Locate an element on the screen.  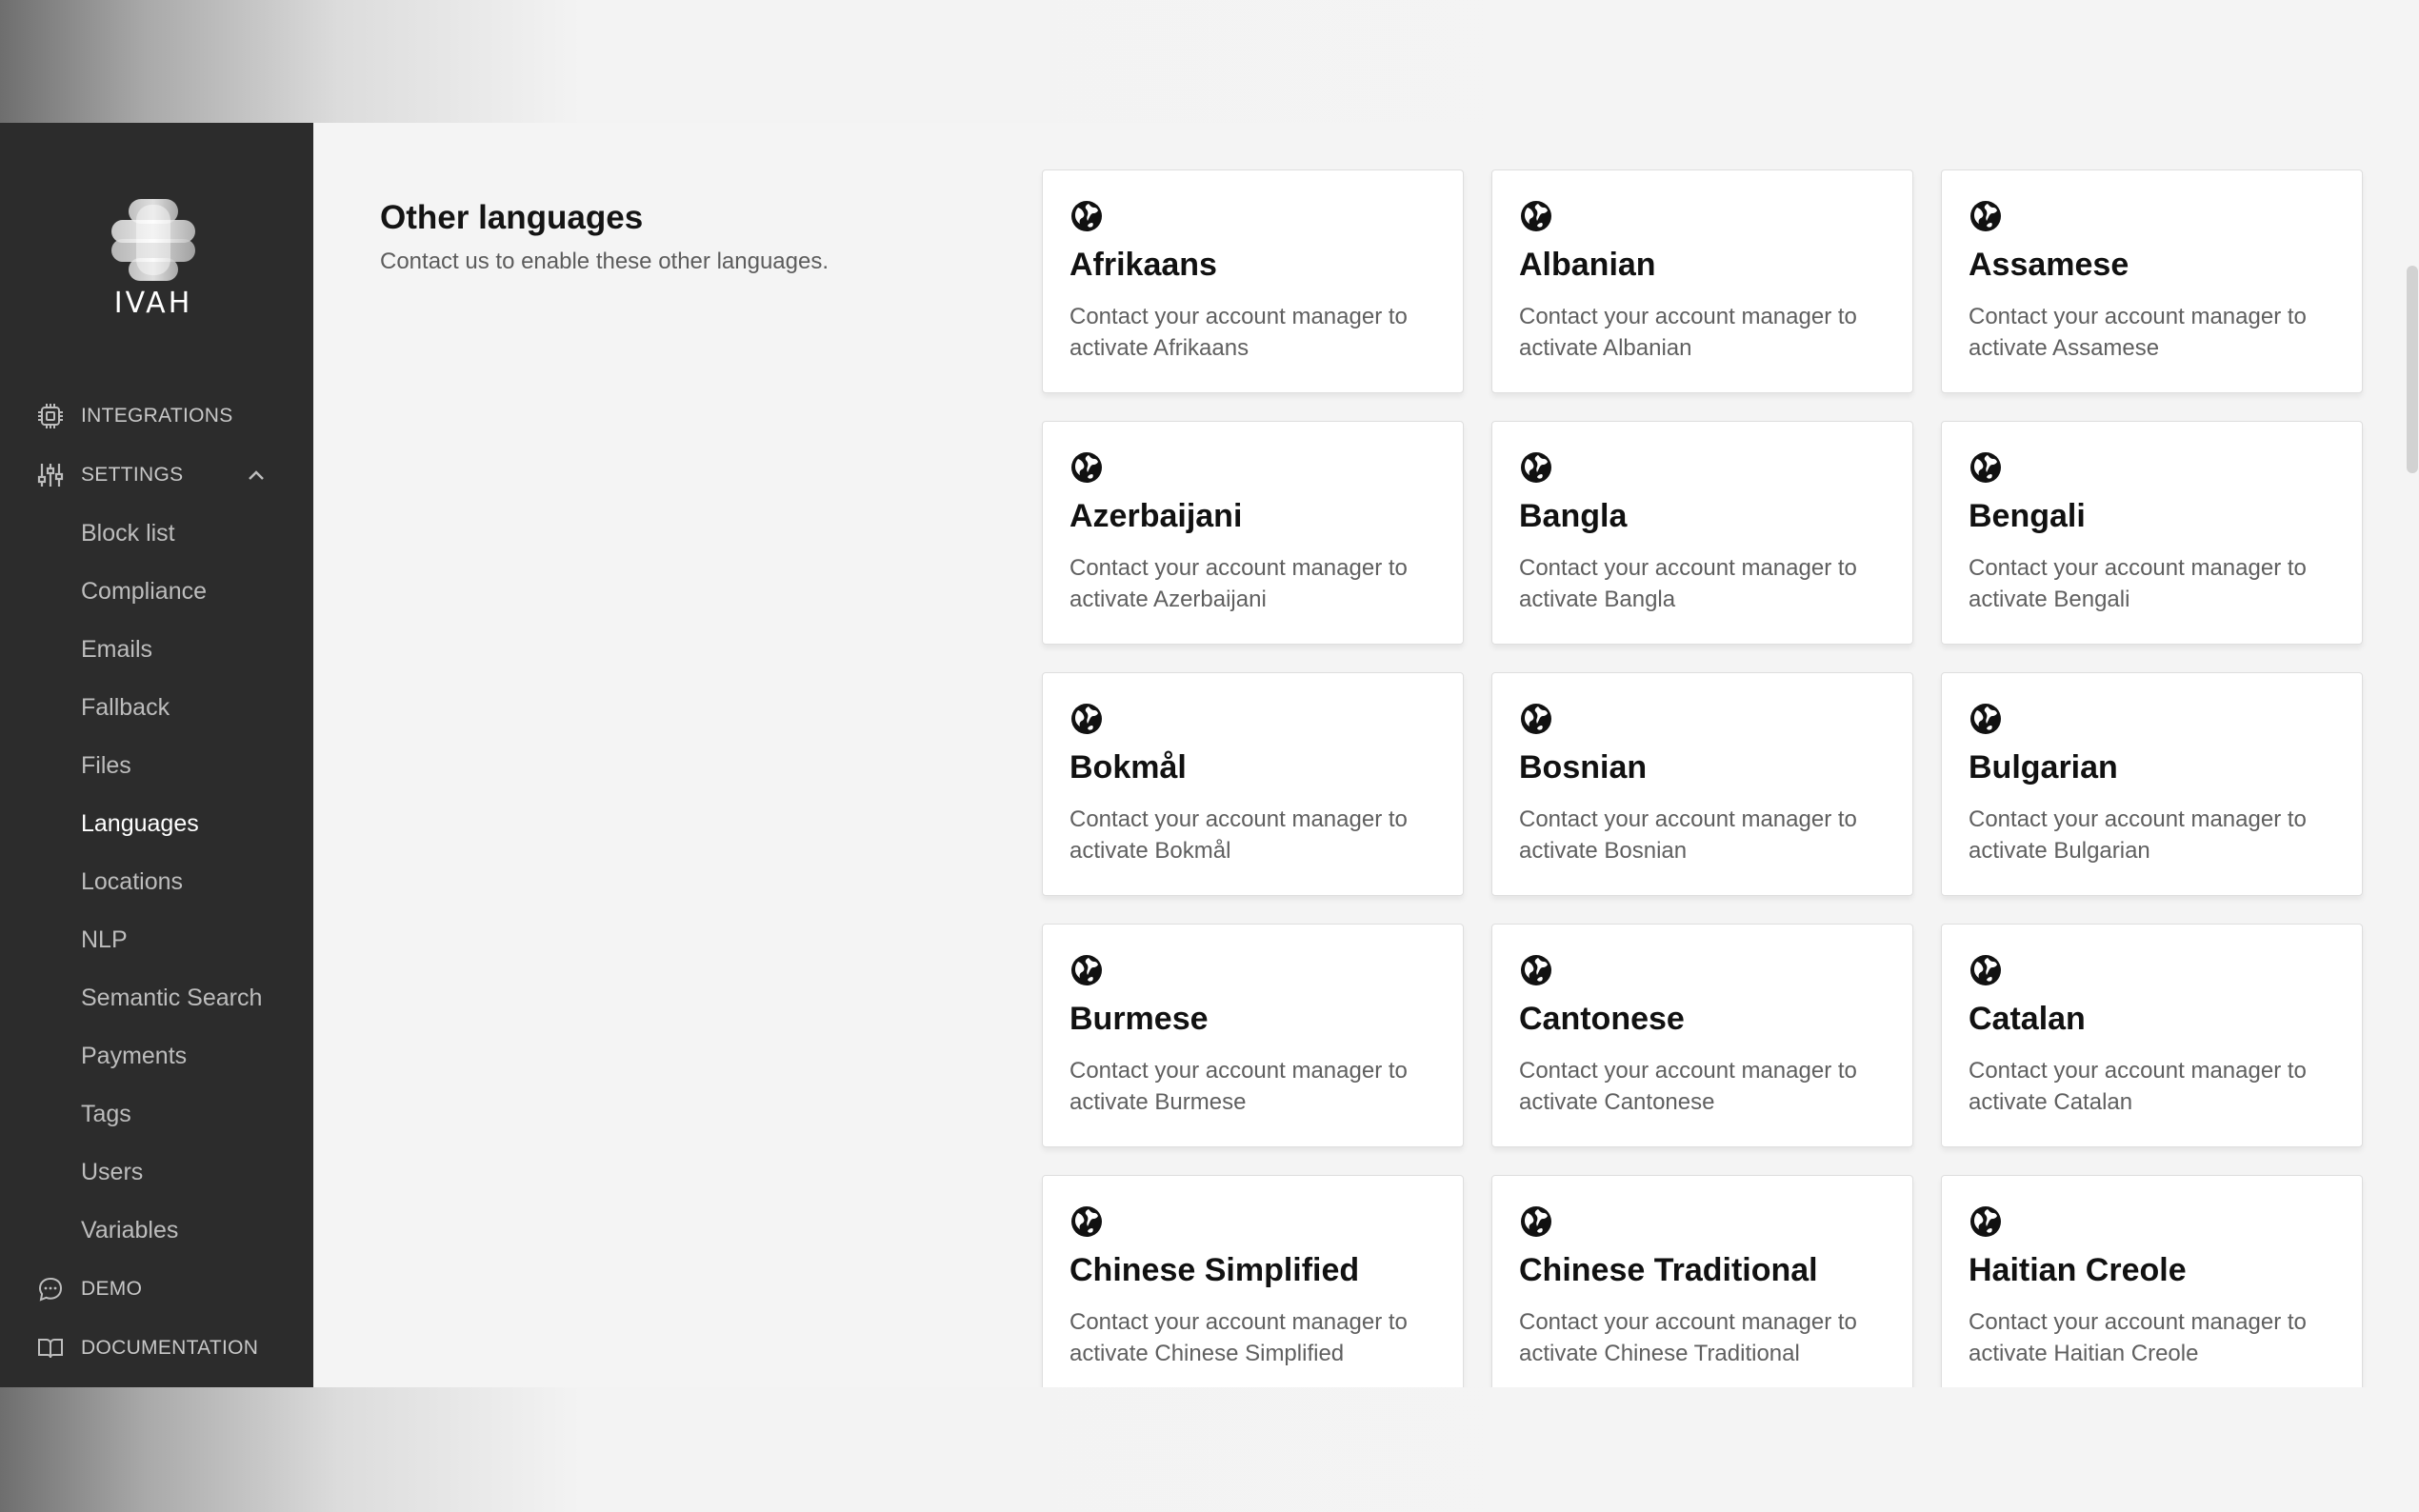
brand-name: IVAH is located at coordinates (153, 303).